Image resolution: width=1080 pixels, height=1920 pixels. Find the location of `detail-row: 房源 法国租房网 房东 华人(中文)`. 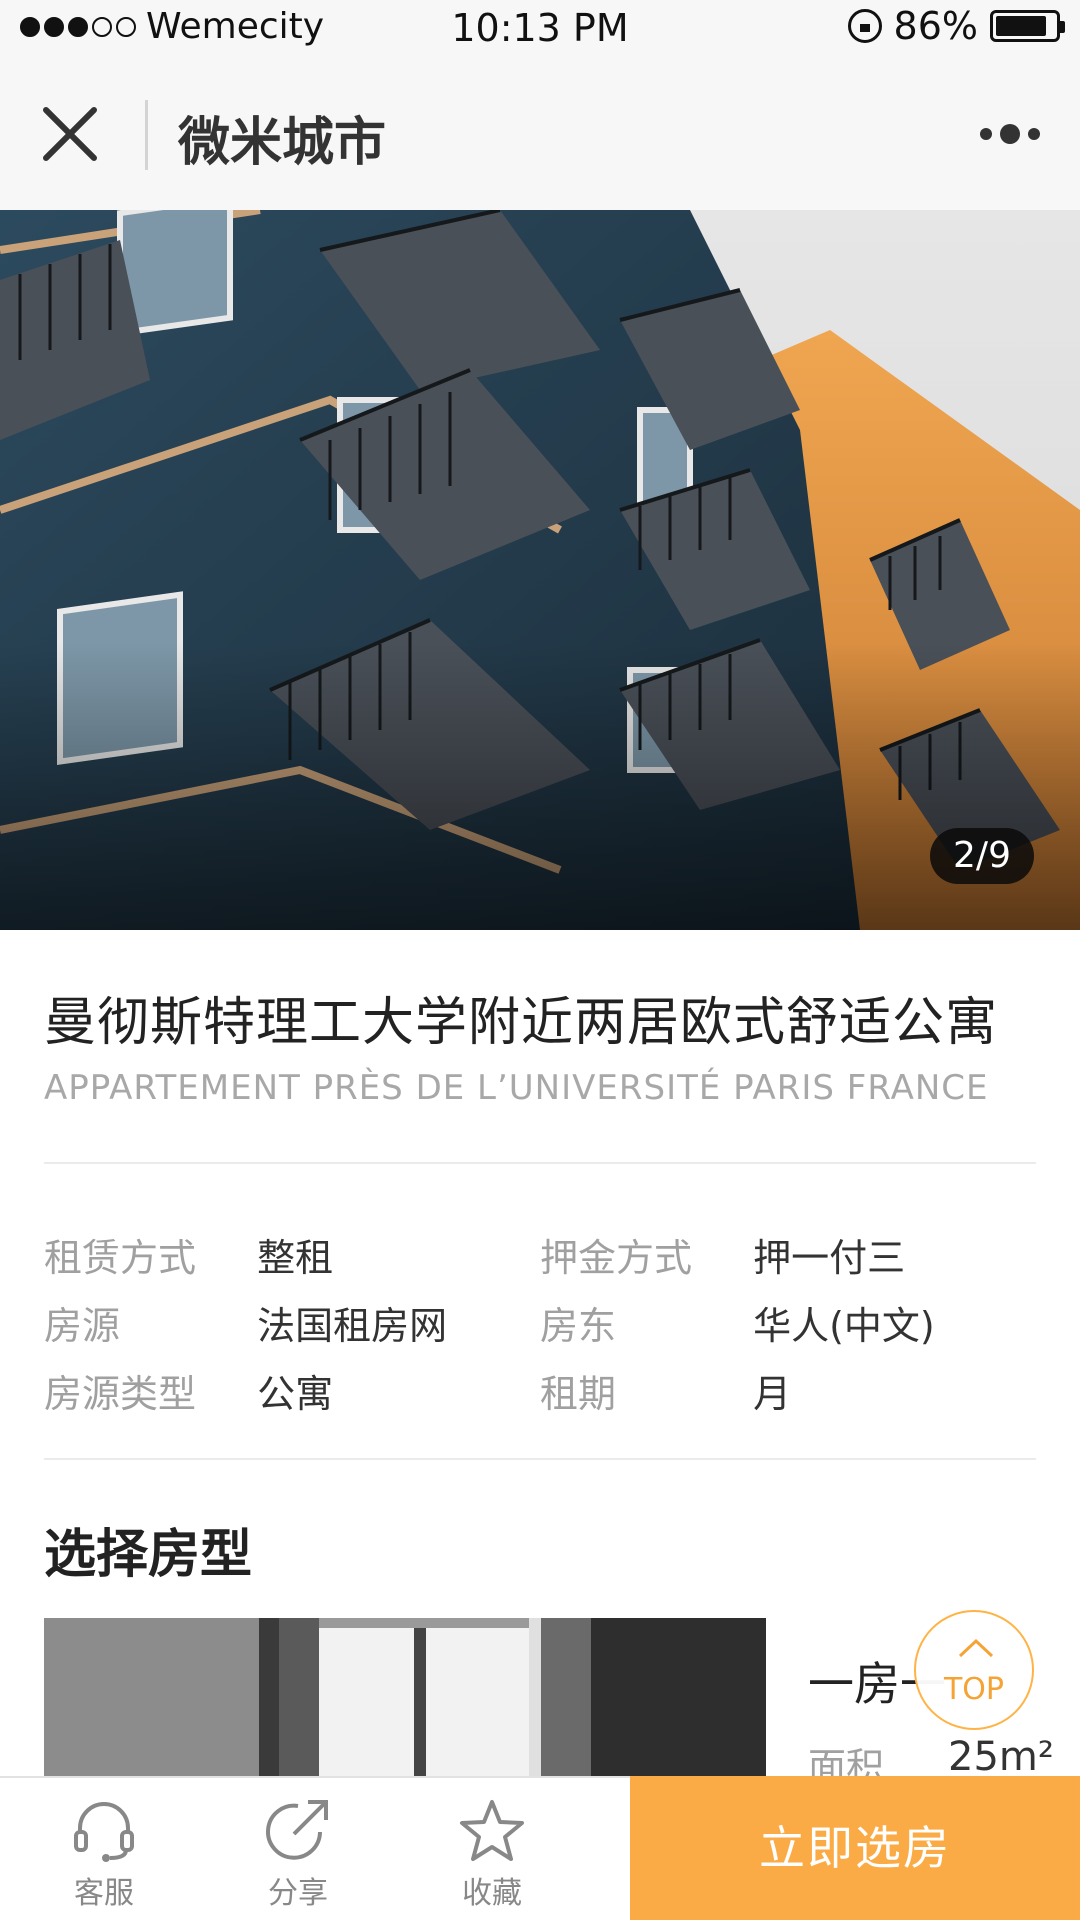

detail-row: 房源 法国租房网 房东 华人(中文) is located at coordinates (540, 1322).